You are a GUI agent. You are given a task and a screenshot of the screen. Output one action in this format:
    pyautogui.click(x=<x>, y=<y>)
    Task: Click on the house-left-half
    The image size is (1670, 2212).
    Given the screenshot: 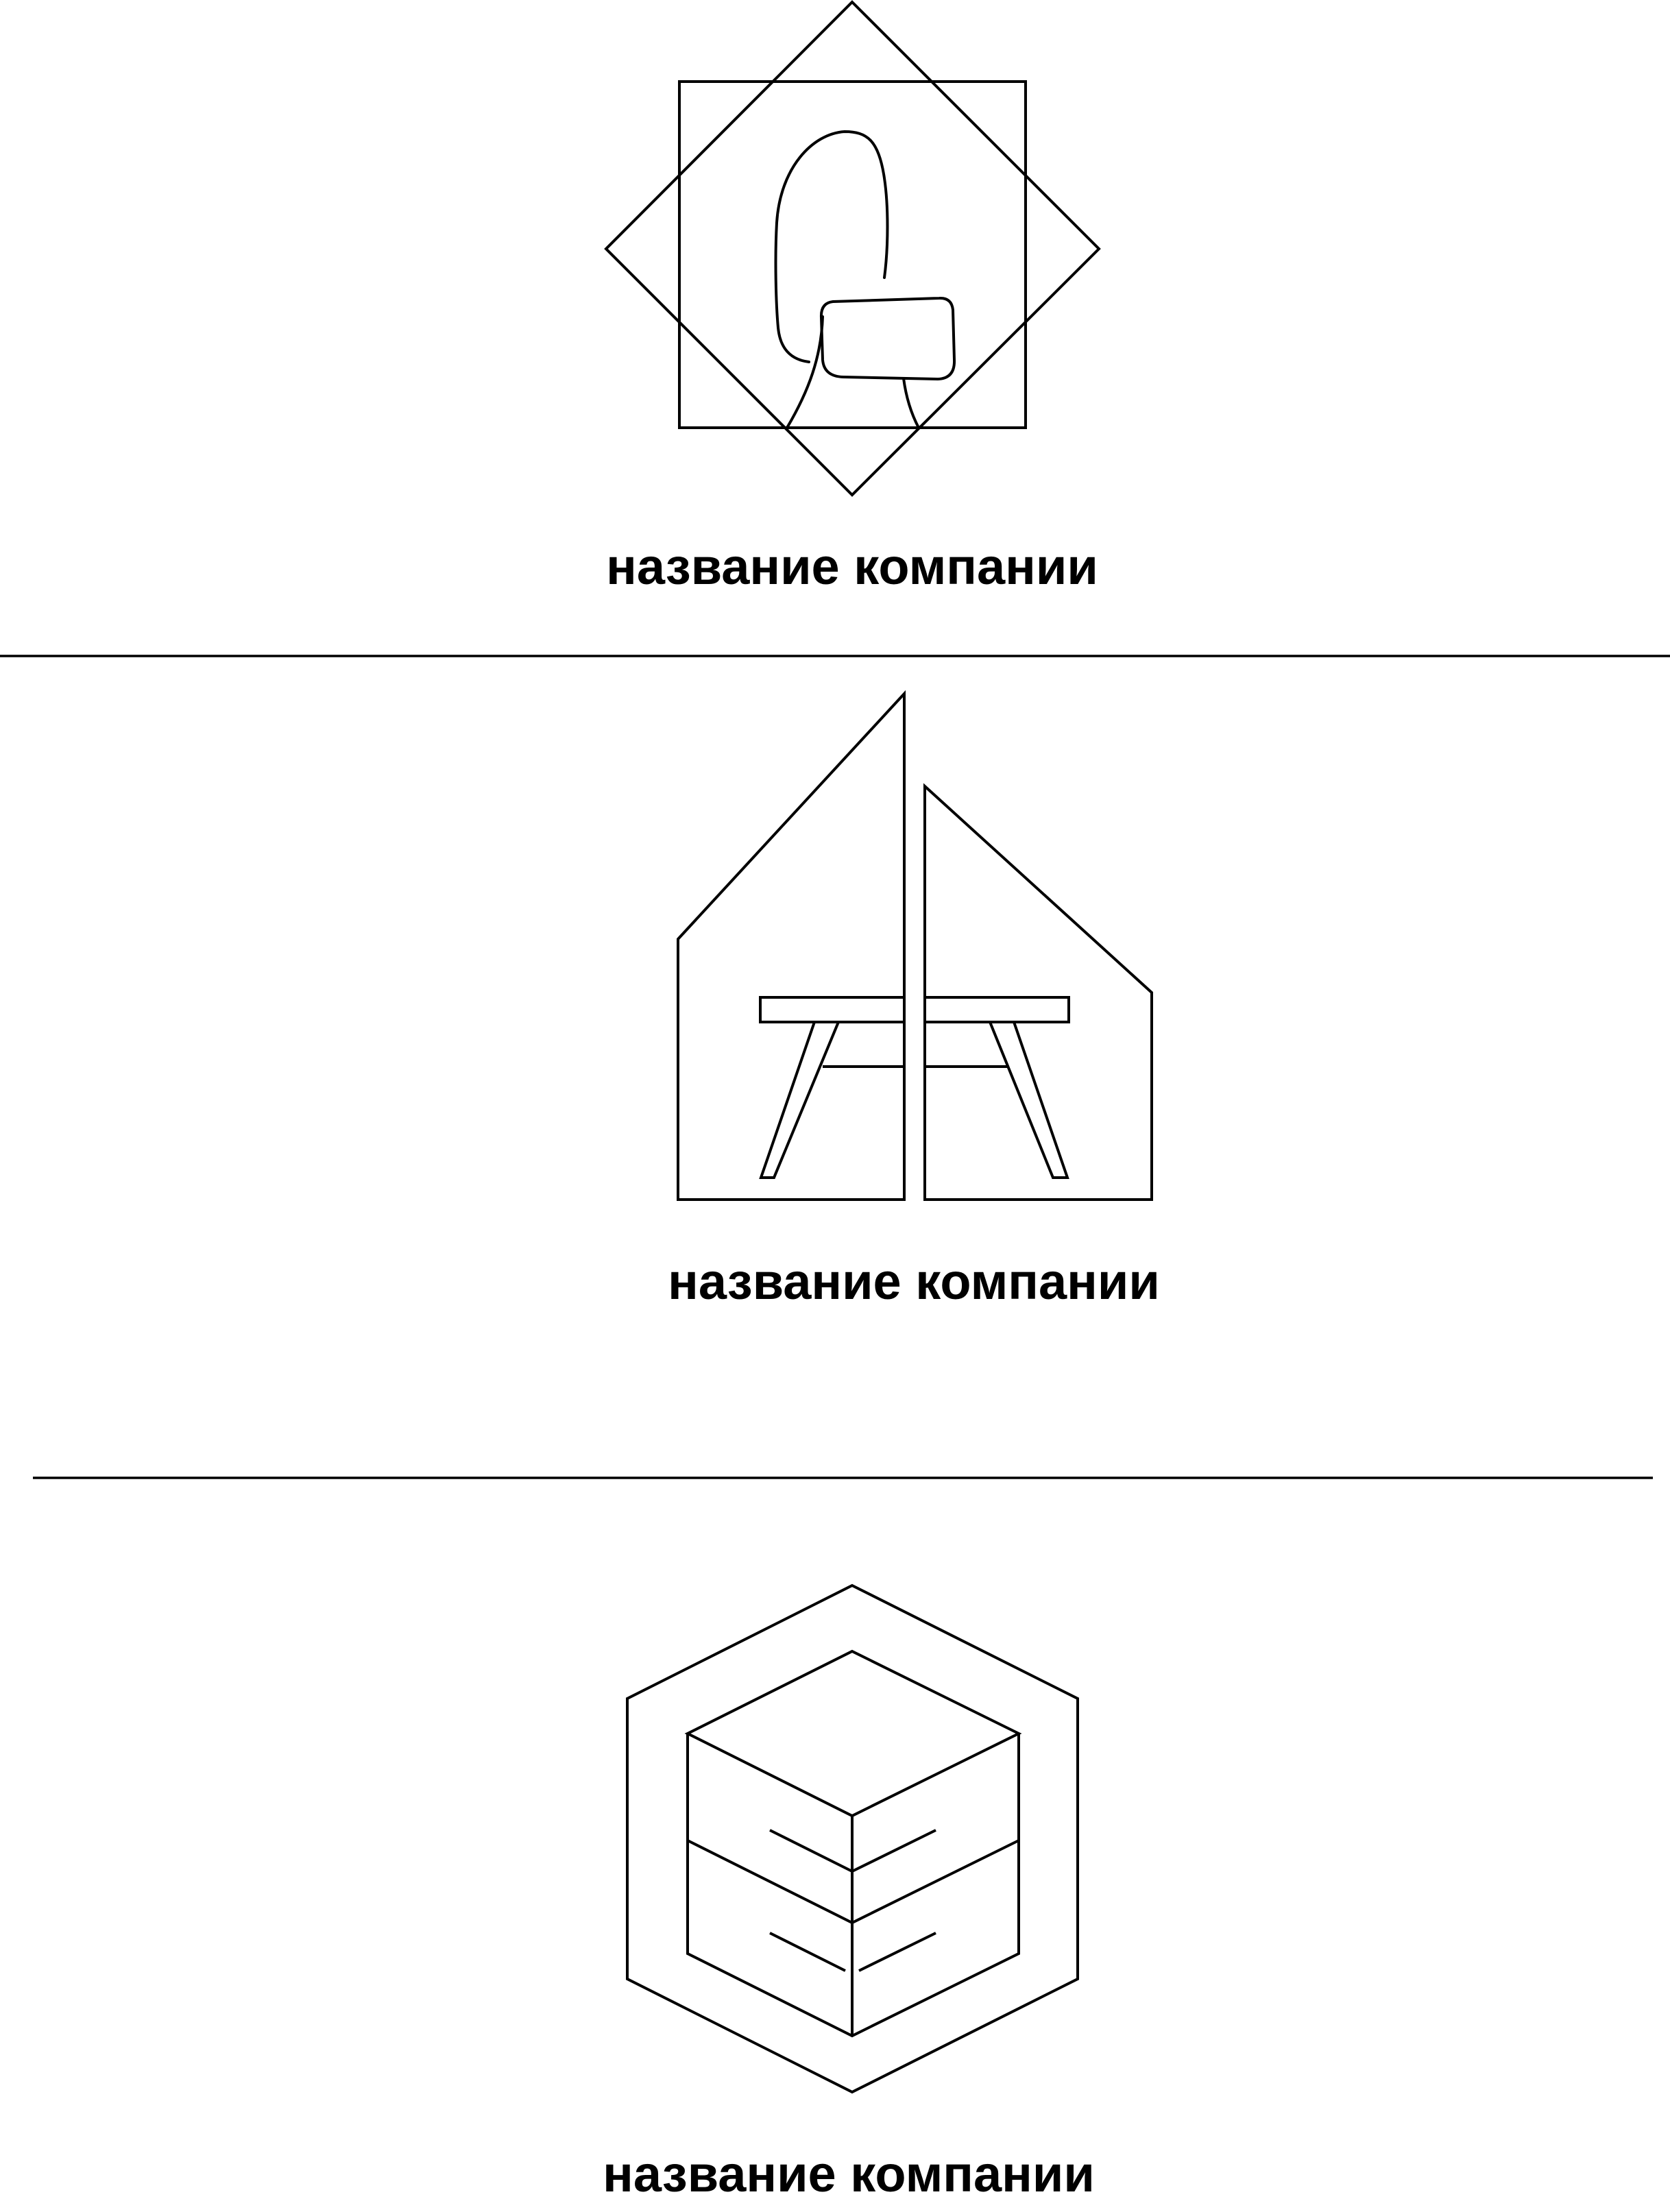 What is the action you would take?
    pyautogui.click(x=791, y=946)
    